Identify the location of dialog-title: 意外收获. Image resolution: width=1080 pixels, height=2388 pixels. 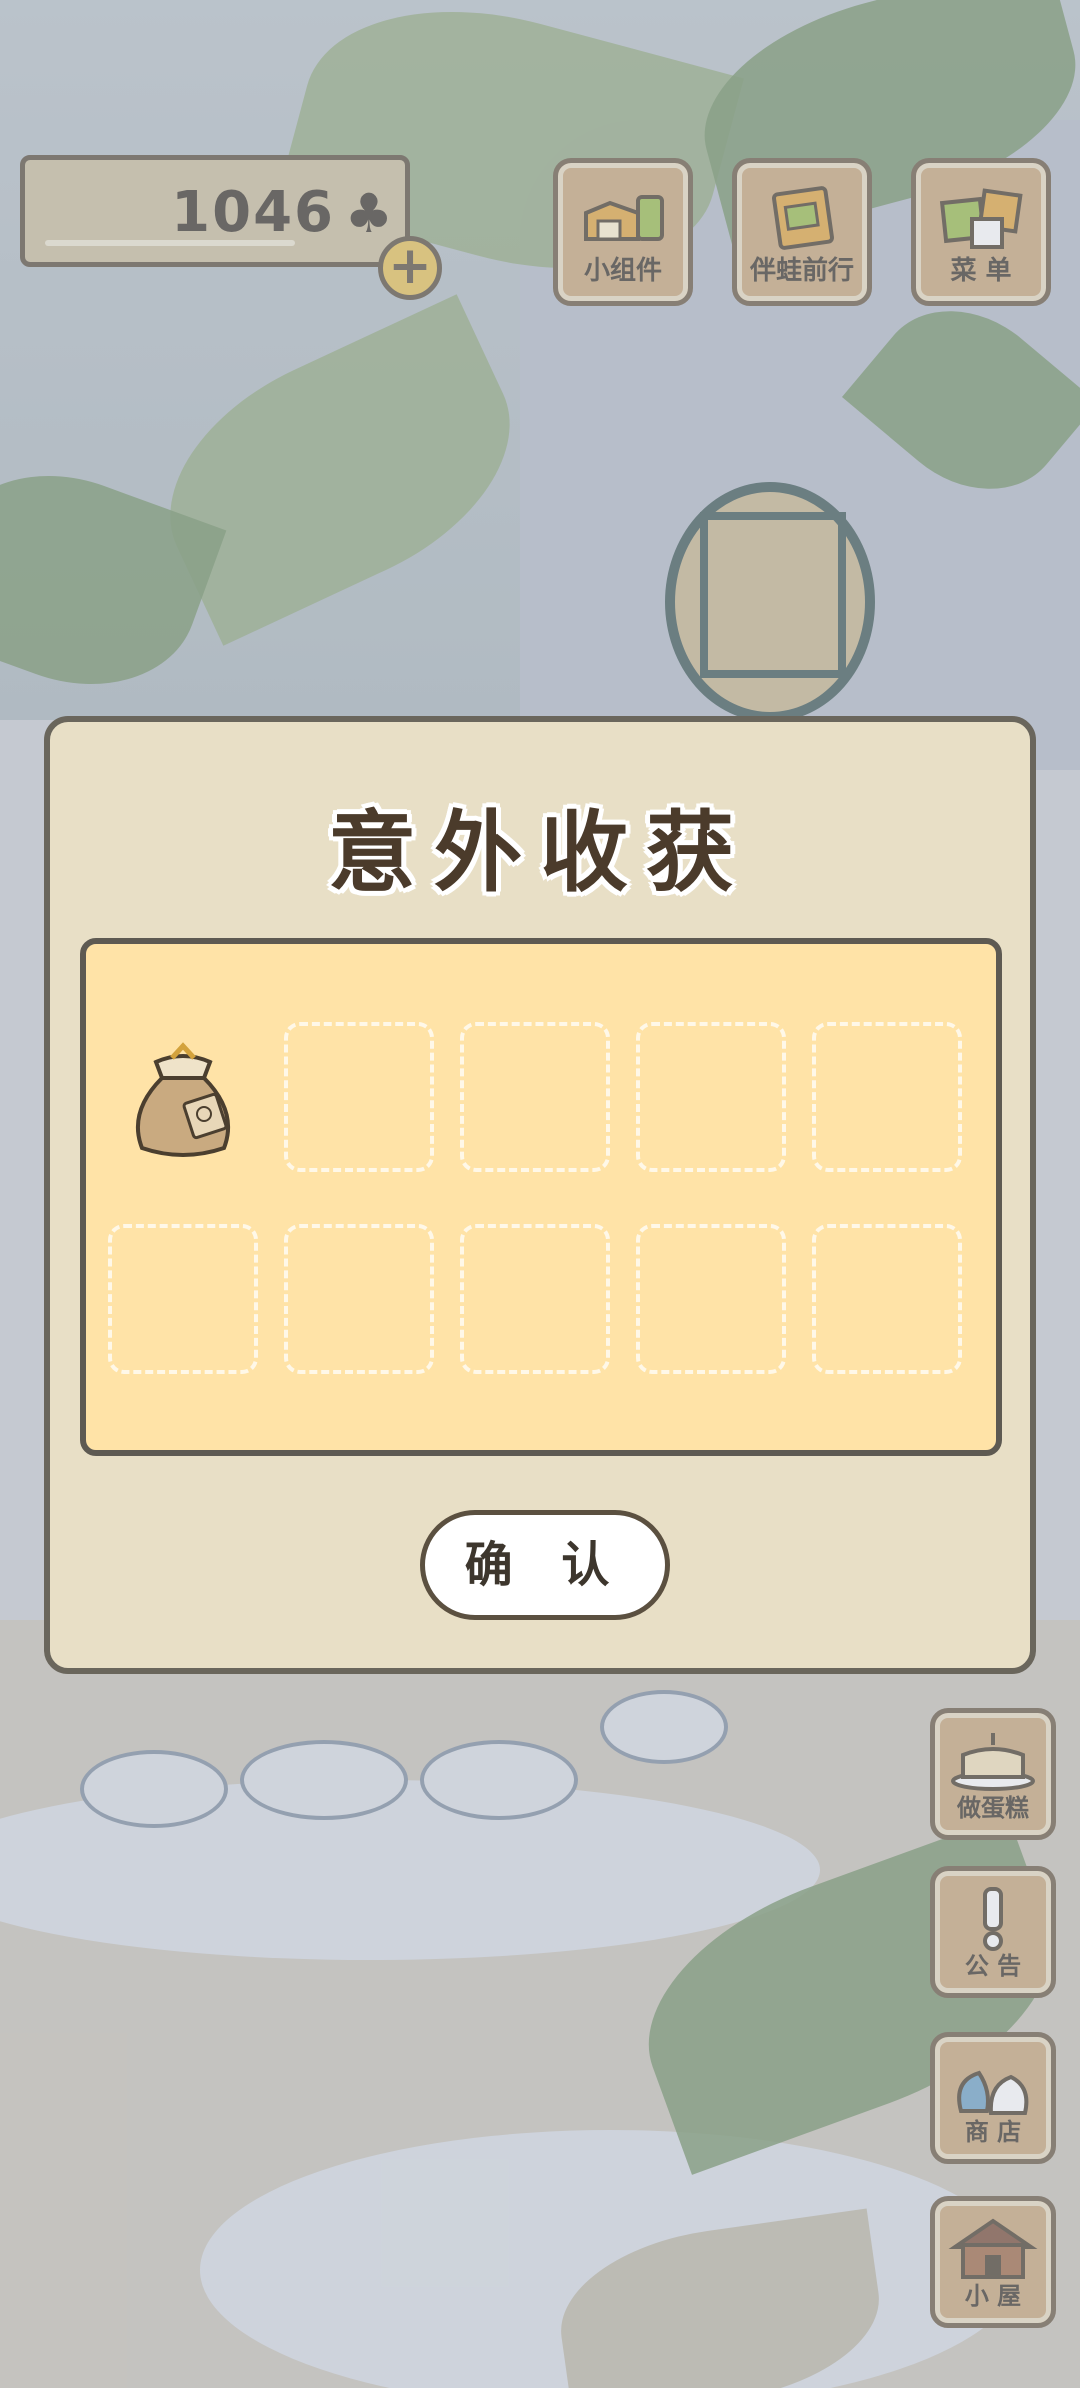
(539, 852).